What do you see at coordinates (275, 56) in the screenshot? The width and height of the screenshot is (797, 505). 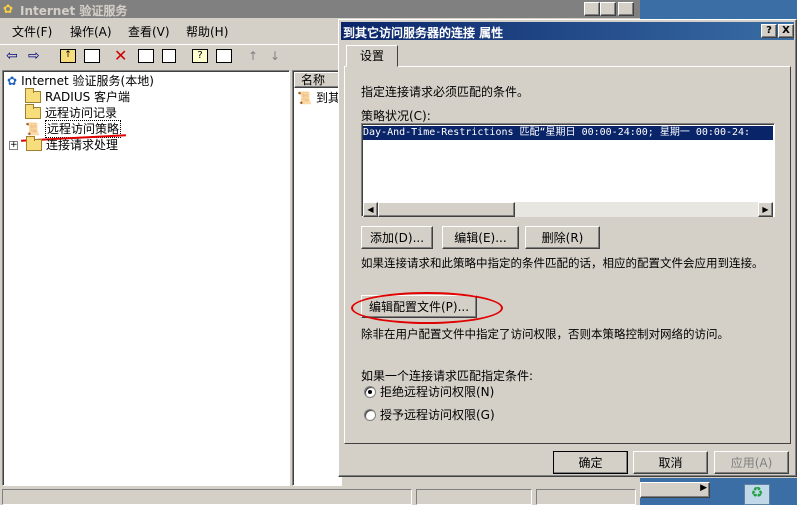 I see `move-down-icon: ↓` at bounding box center [275, 56].